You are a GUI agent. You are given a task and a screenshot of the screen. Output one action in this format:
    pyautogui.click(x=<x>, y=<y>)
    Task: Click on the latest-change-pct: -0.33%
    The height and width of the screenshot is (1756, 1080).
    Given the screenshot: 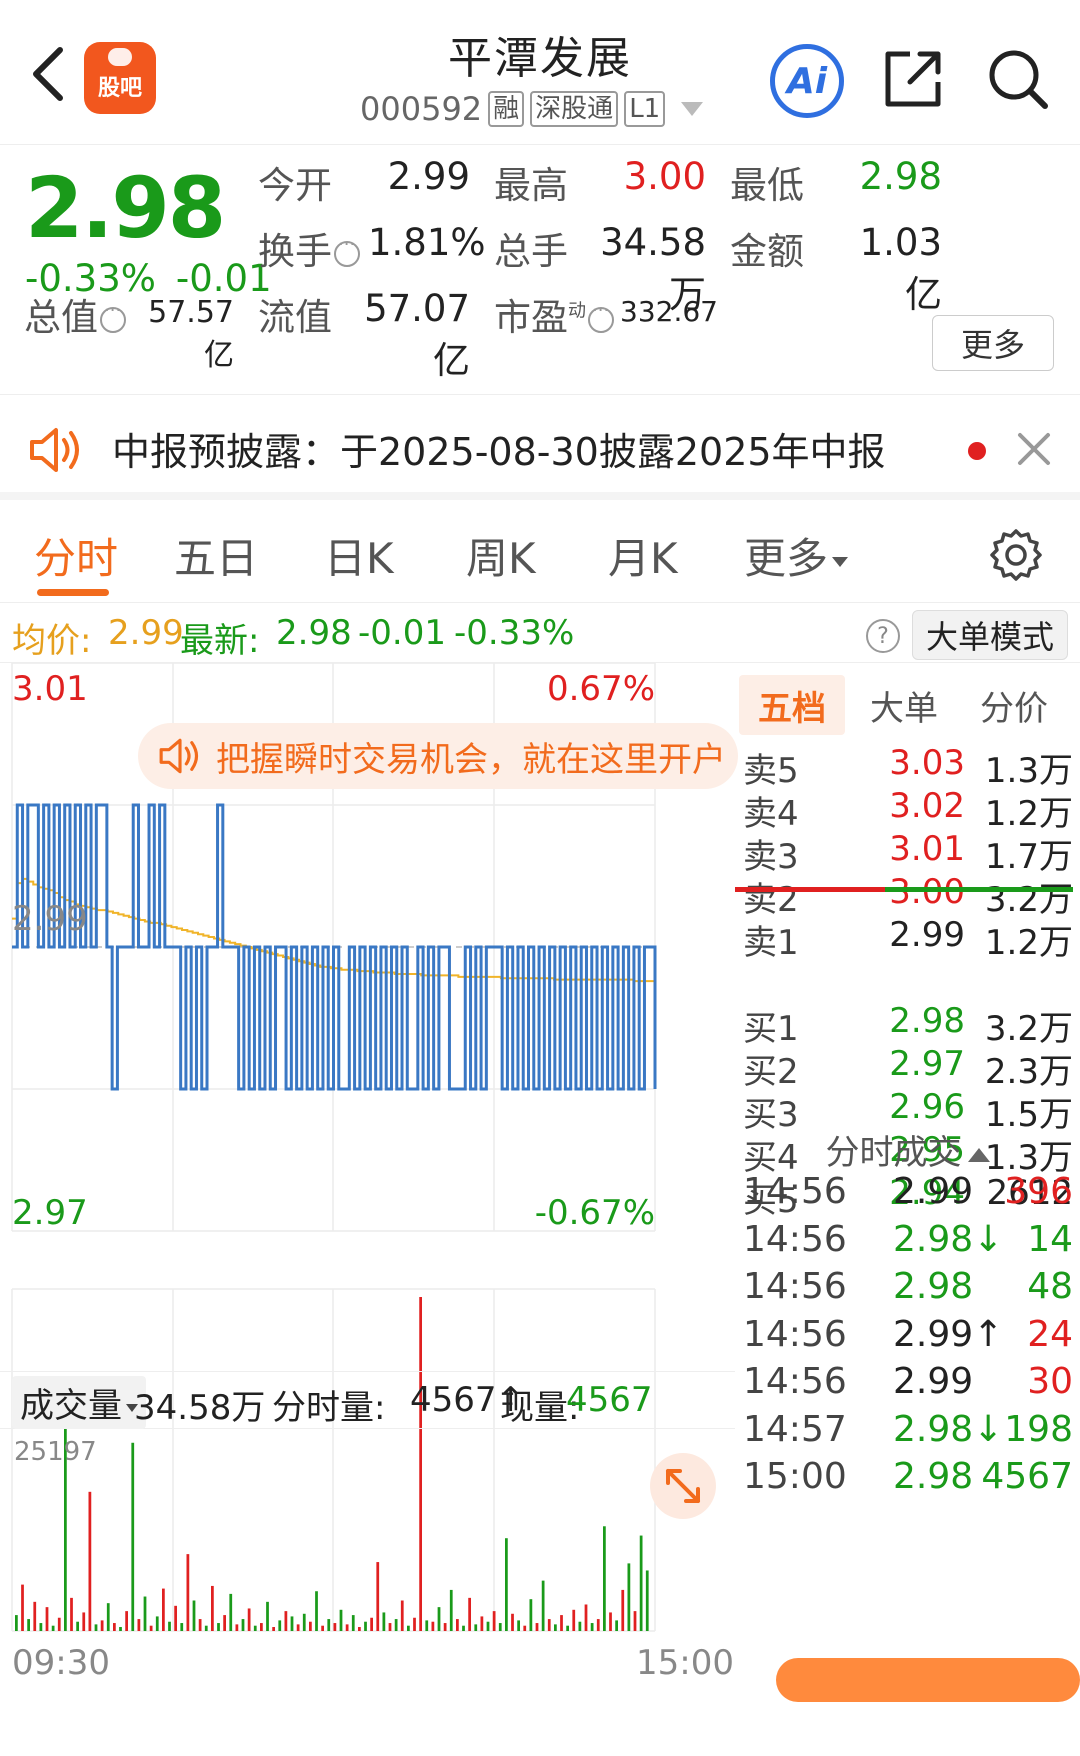 What is the action you would take?
    pyautogui.click(x=514, y=633)
    